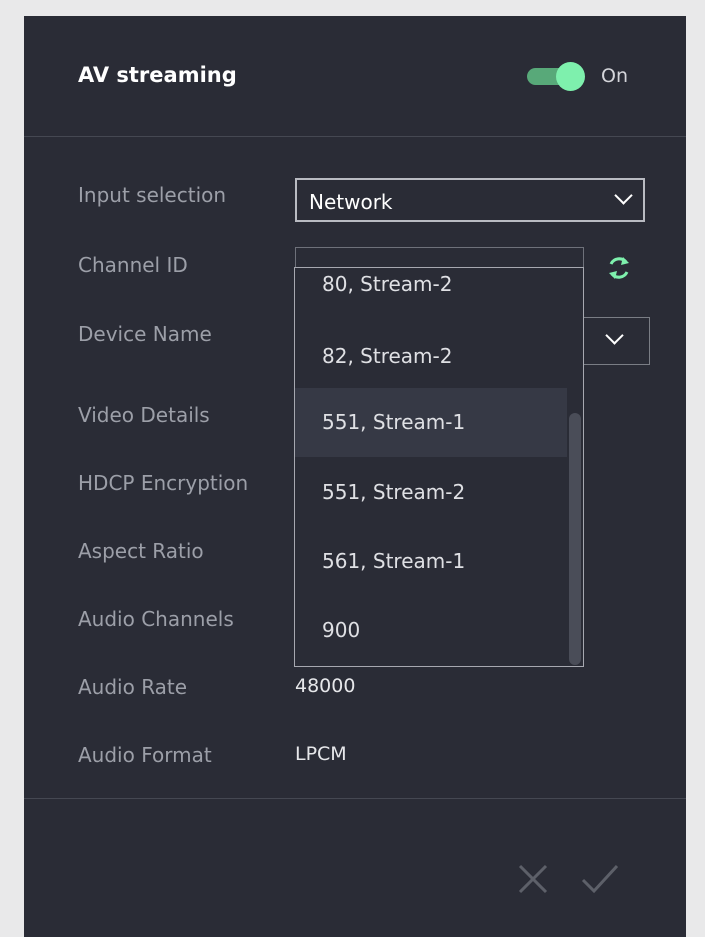  Describe the element at coordinates (470, 200) in the screenshot. I see `input-selection-select: Network` at that location.